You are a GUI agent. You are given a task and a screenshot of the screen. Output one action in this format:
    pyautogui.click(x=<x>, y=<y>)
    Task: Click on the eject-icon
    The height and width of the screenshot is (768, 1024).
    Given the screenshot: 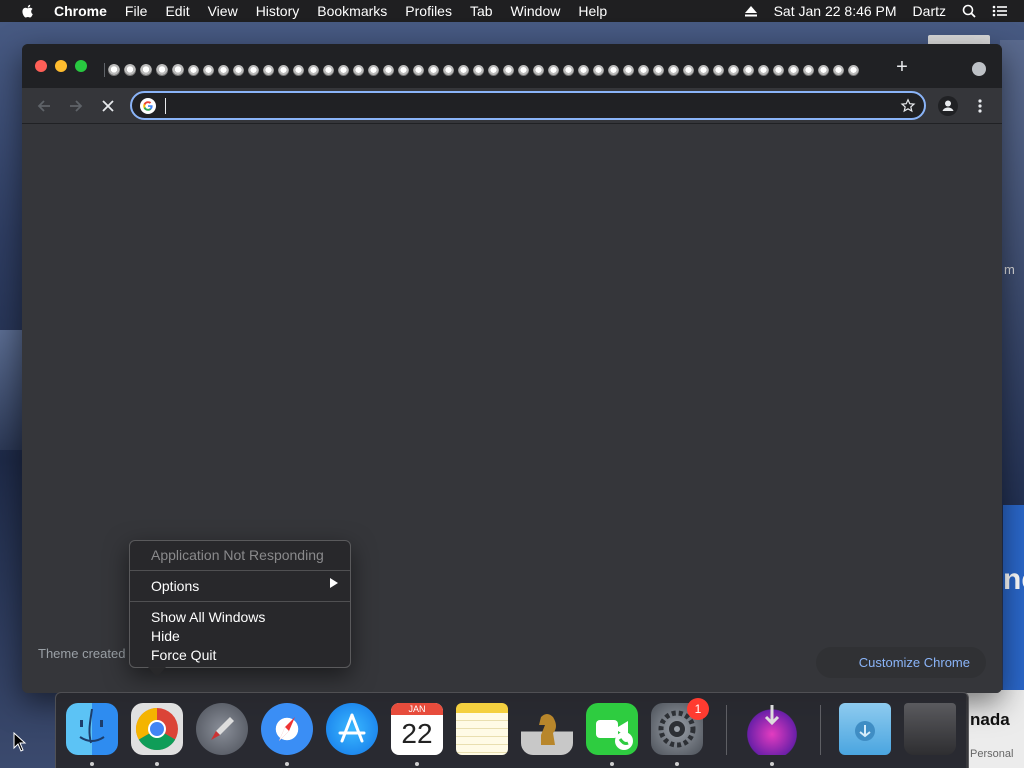 What is the action you would take?
    pyautogui.click(x=751, y=11)
    